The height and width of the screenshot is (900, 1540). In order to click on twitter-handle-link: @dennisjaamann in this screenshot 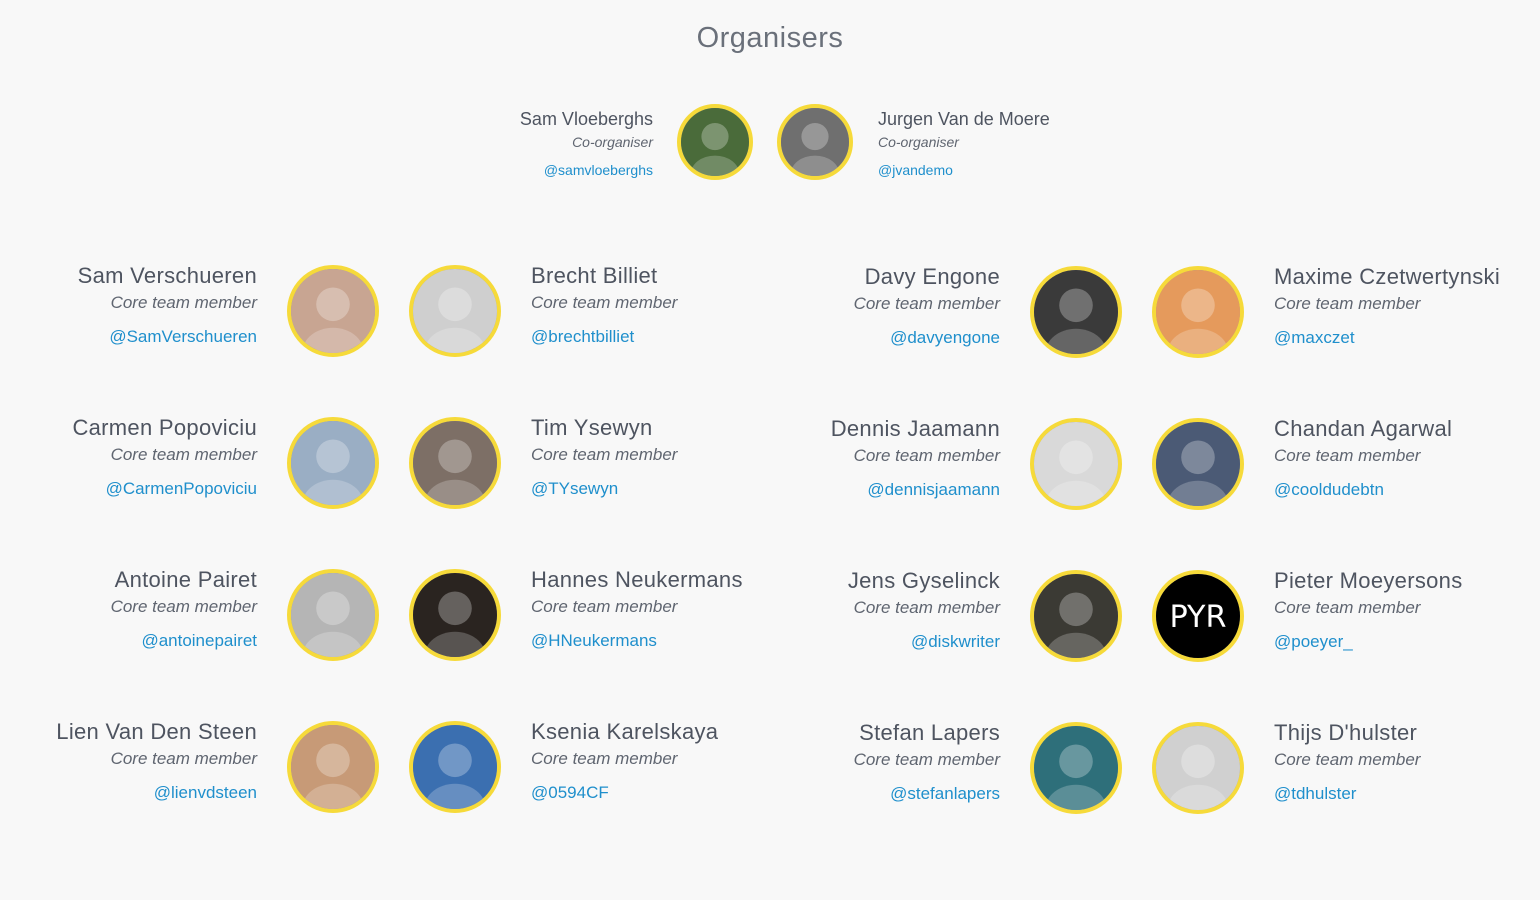, I will do `click(840, 490)`.